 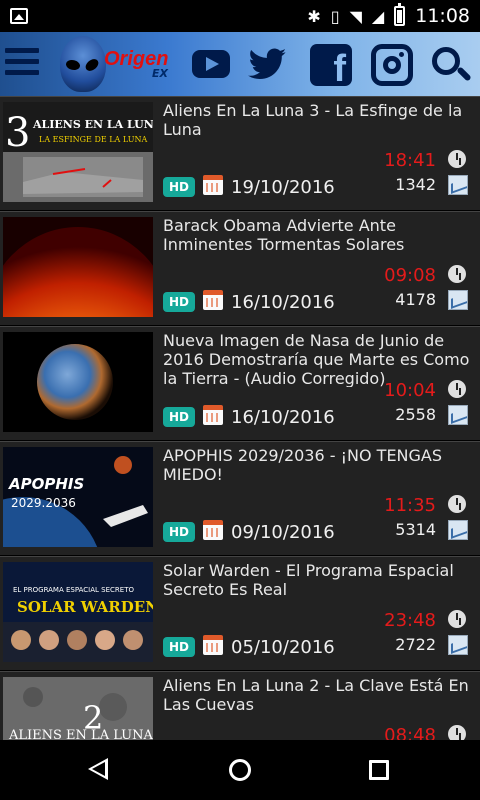 What do you see at coordinates (410, 620) in the screenshot?
I see `video-duration: 23:48` at bounding box center [410, 620].